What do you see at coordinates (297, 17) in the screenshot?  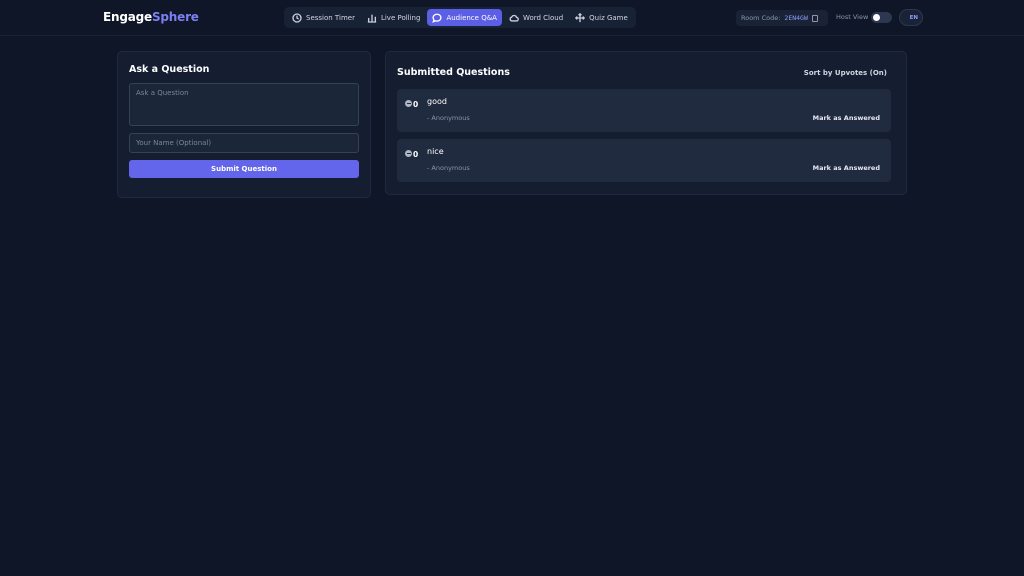 I see `clock-icon` at bounding box center [297, 17].